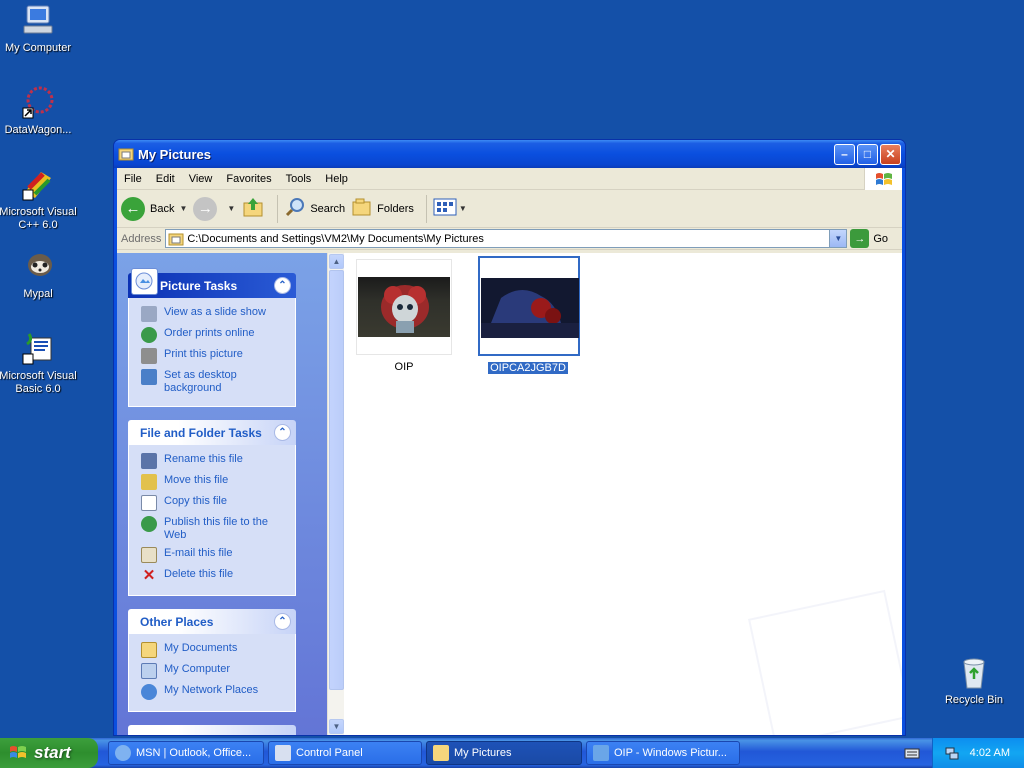 This screenshot has width=1024, height=768. What do you see at coordinates (838, 238) in the screenshot?
I see `address-dropdown-icon: ▼` at bounding box center [838, 238].